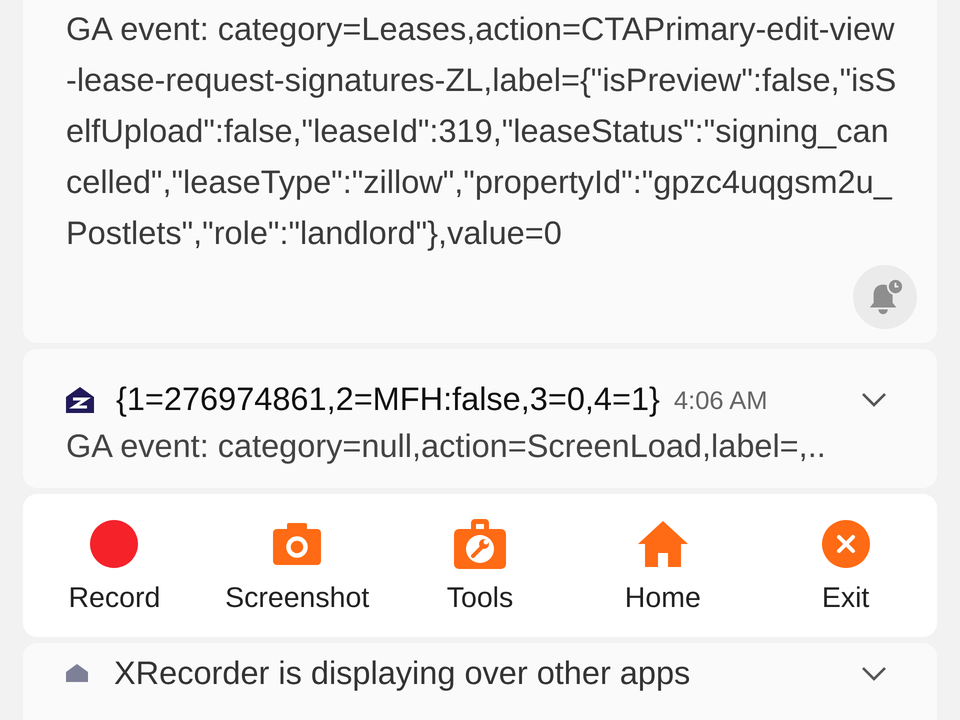 The width and height of the screenshot is (960, 720). I want to click on notification-body: GA event: category=null,action=ScreenLoad,label=,.., so click(446, 447).